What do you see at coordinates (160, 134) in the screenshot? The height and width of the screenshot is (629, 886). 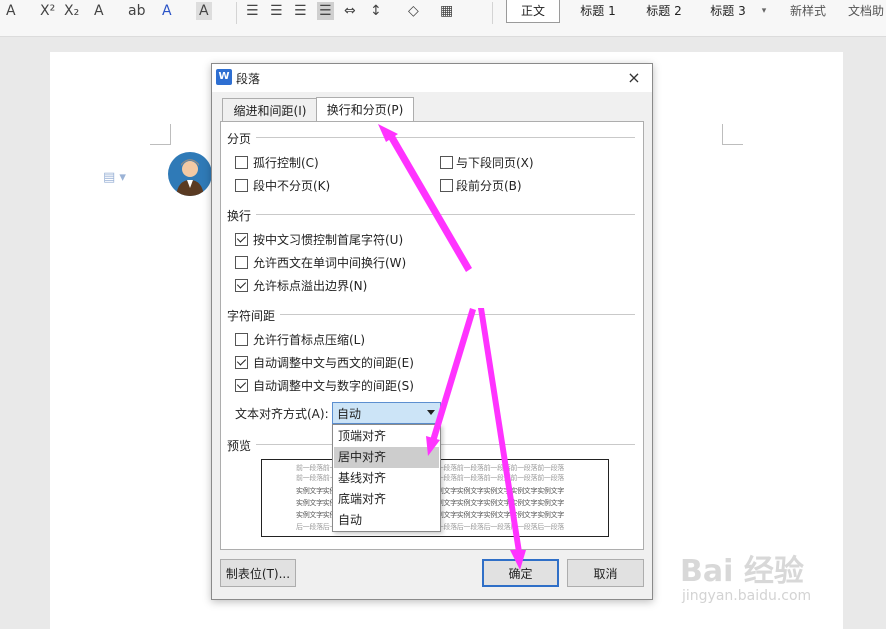 I see `margin-corner-top-left` at bounding box center [160, 134].